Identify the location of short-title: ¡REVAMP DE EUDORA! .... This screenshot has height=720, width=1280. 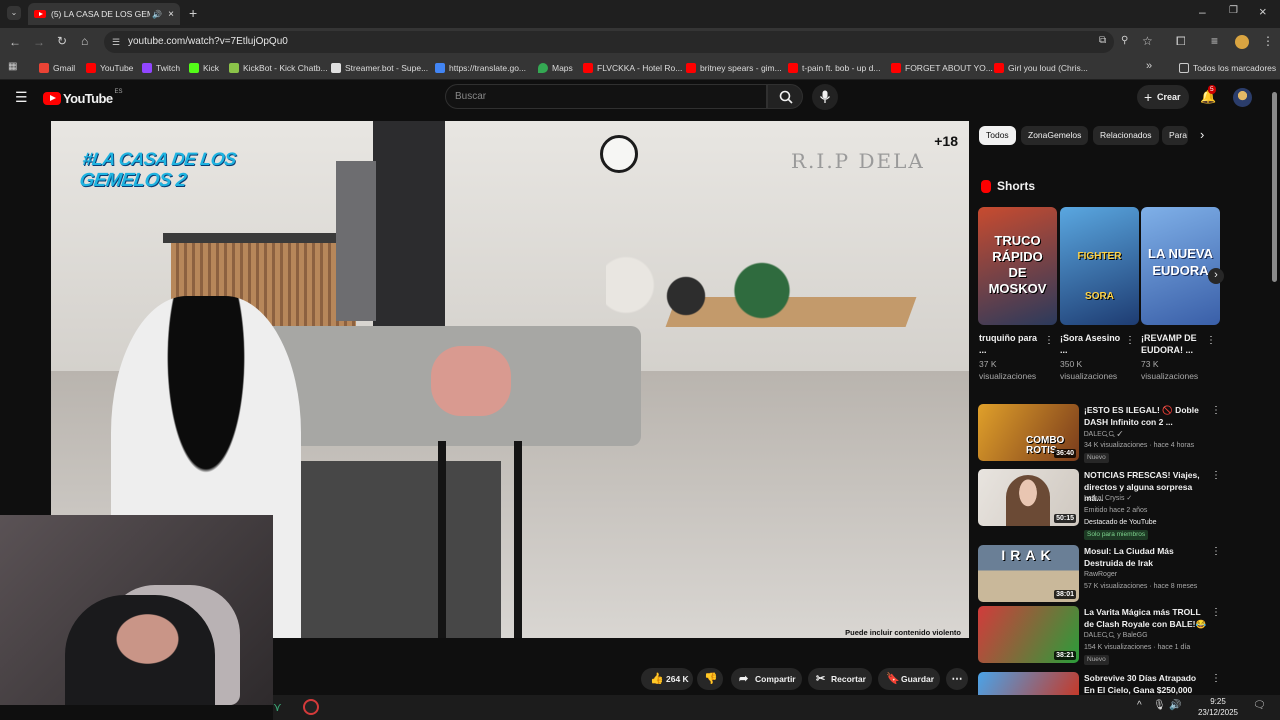
(1174, 344).